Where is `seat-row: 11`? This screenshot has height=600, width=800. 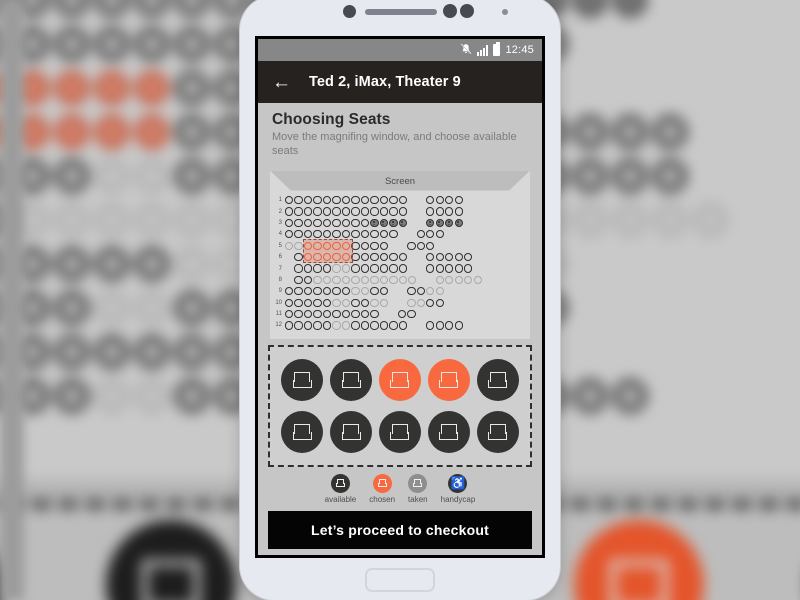
seat-row: 11 is located at coordinates (400, 313).